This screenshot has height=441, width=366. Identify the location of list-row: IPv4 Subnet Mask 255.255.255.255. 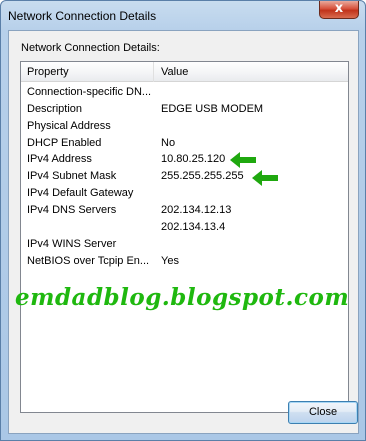
(184, 177).